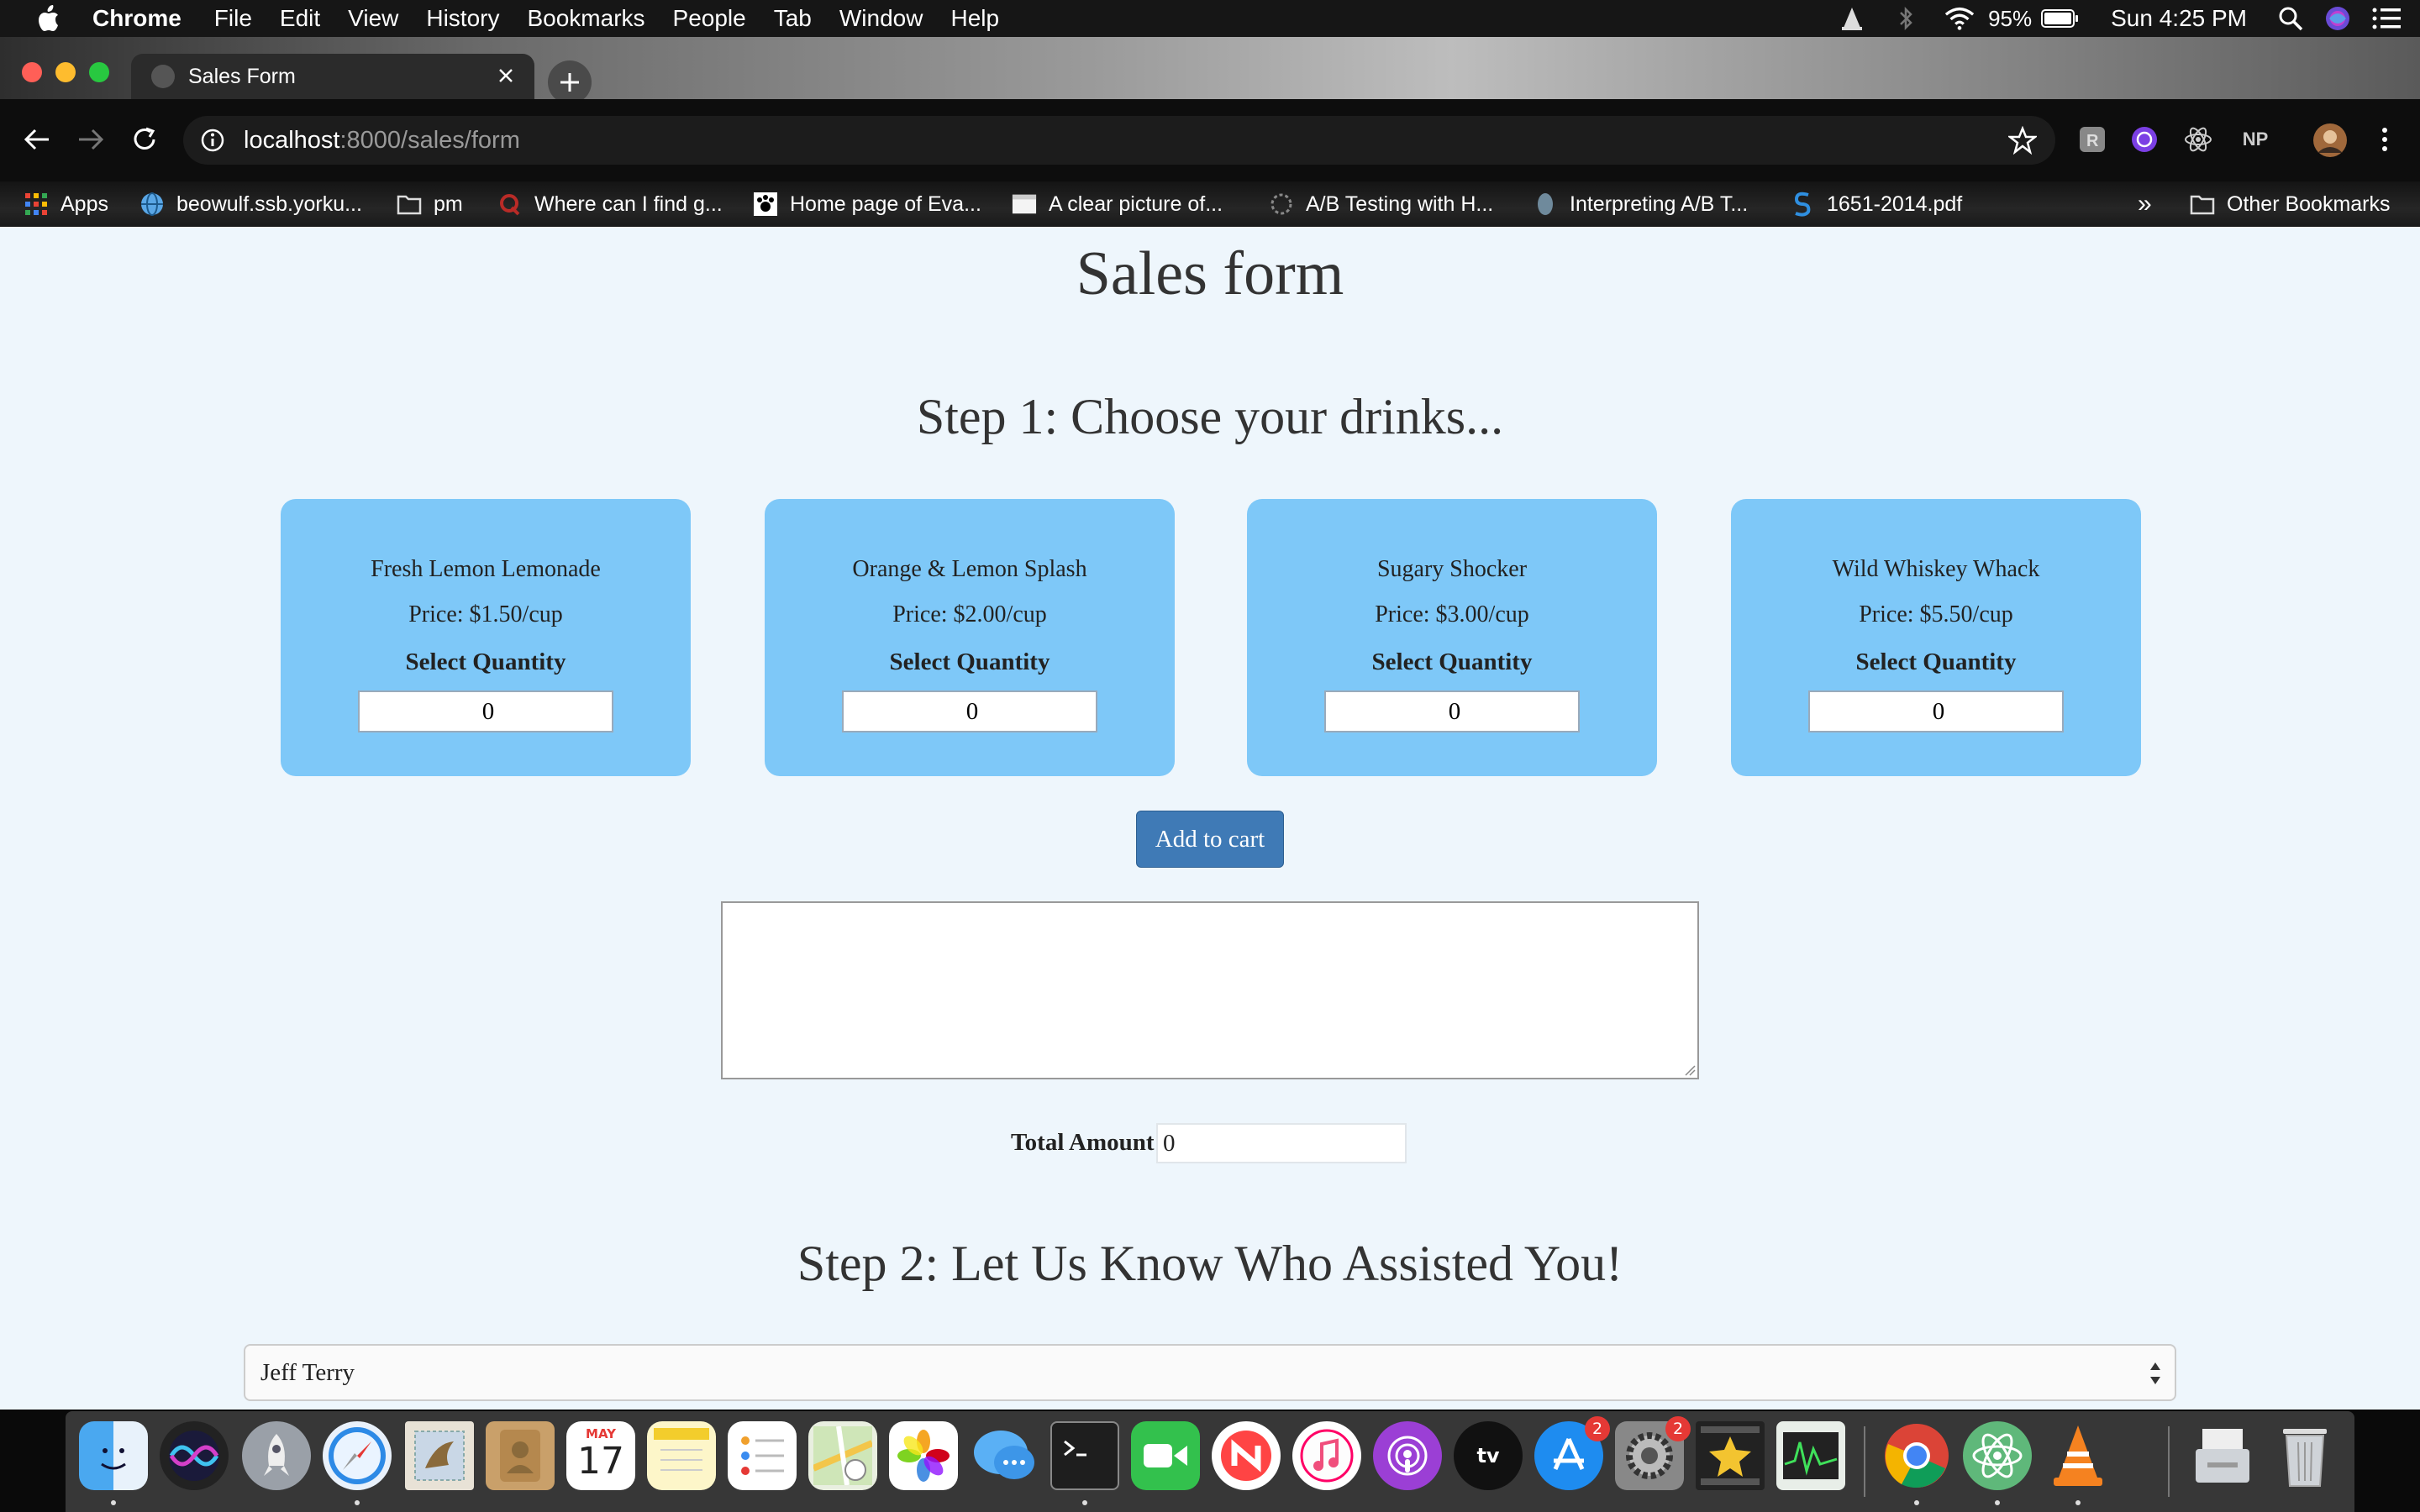 This screenshot has height=1512, width=2420. Describe the element at coordinates (2387, 18) in the screenshot. I see `notification-center-icon` at that location.